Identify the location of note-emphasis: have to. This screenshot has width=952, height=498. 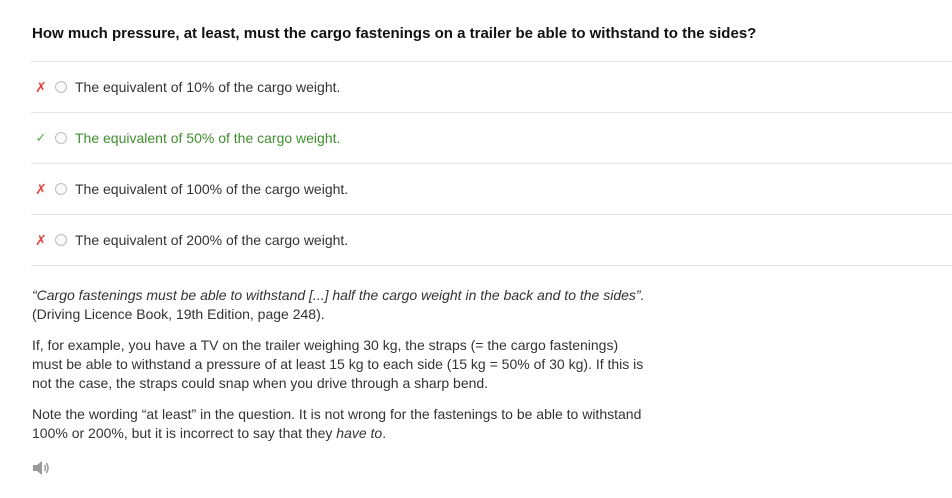
(359, 433).